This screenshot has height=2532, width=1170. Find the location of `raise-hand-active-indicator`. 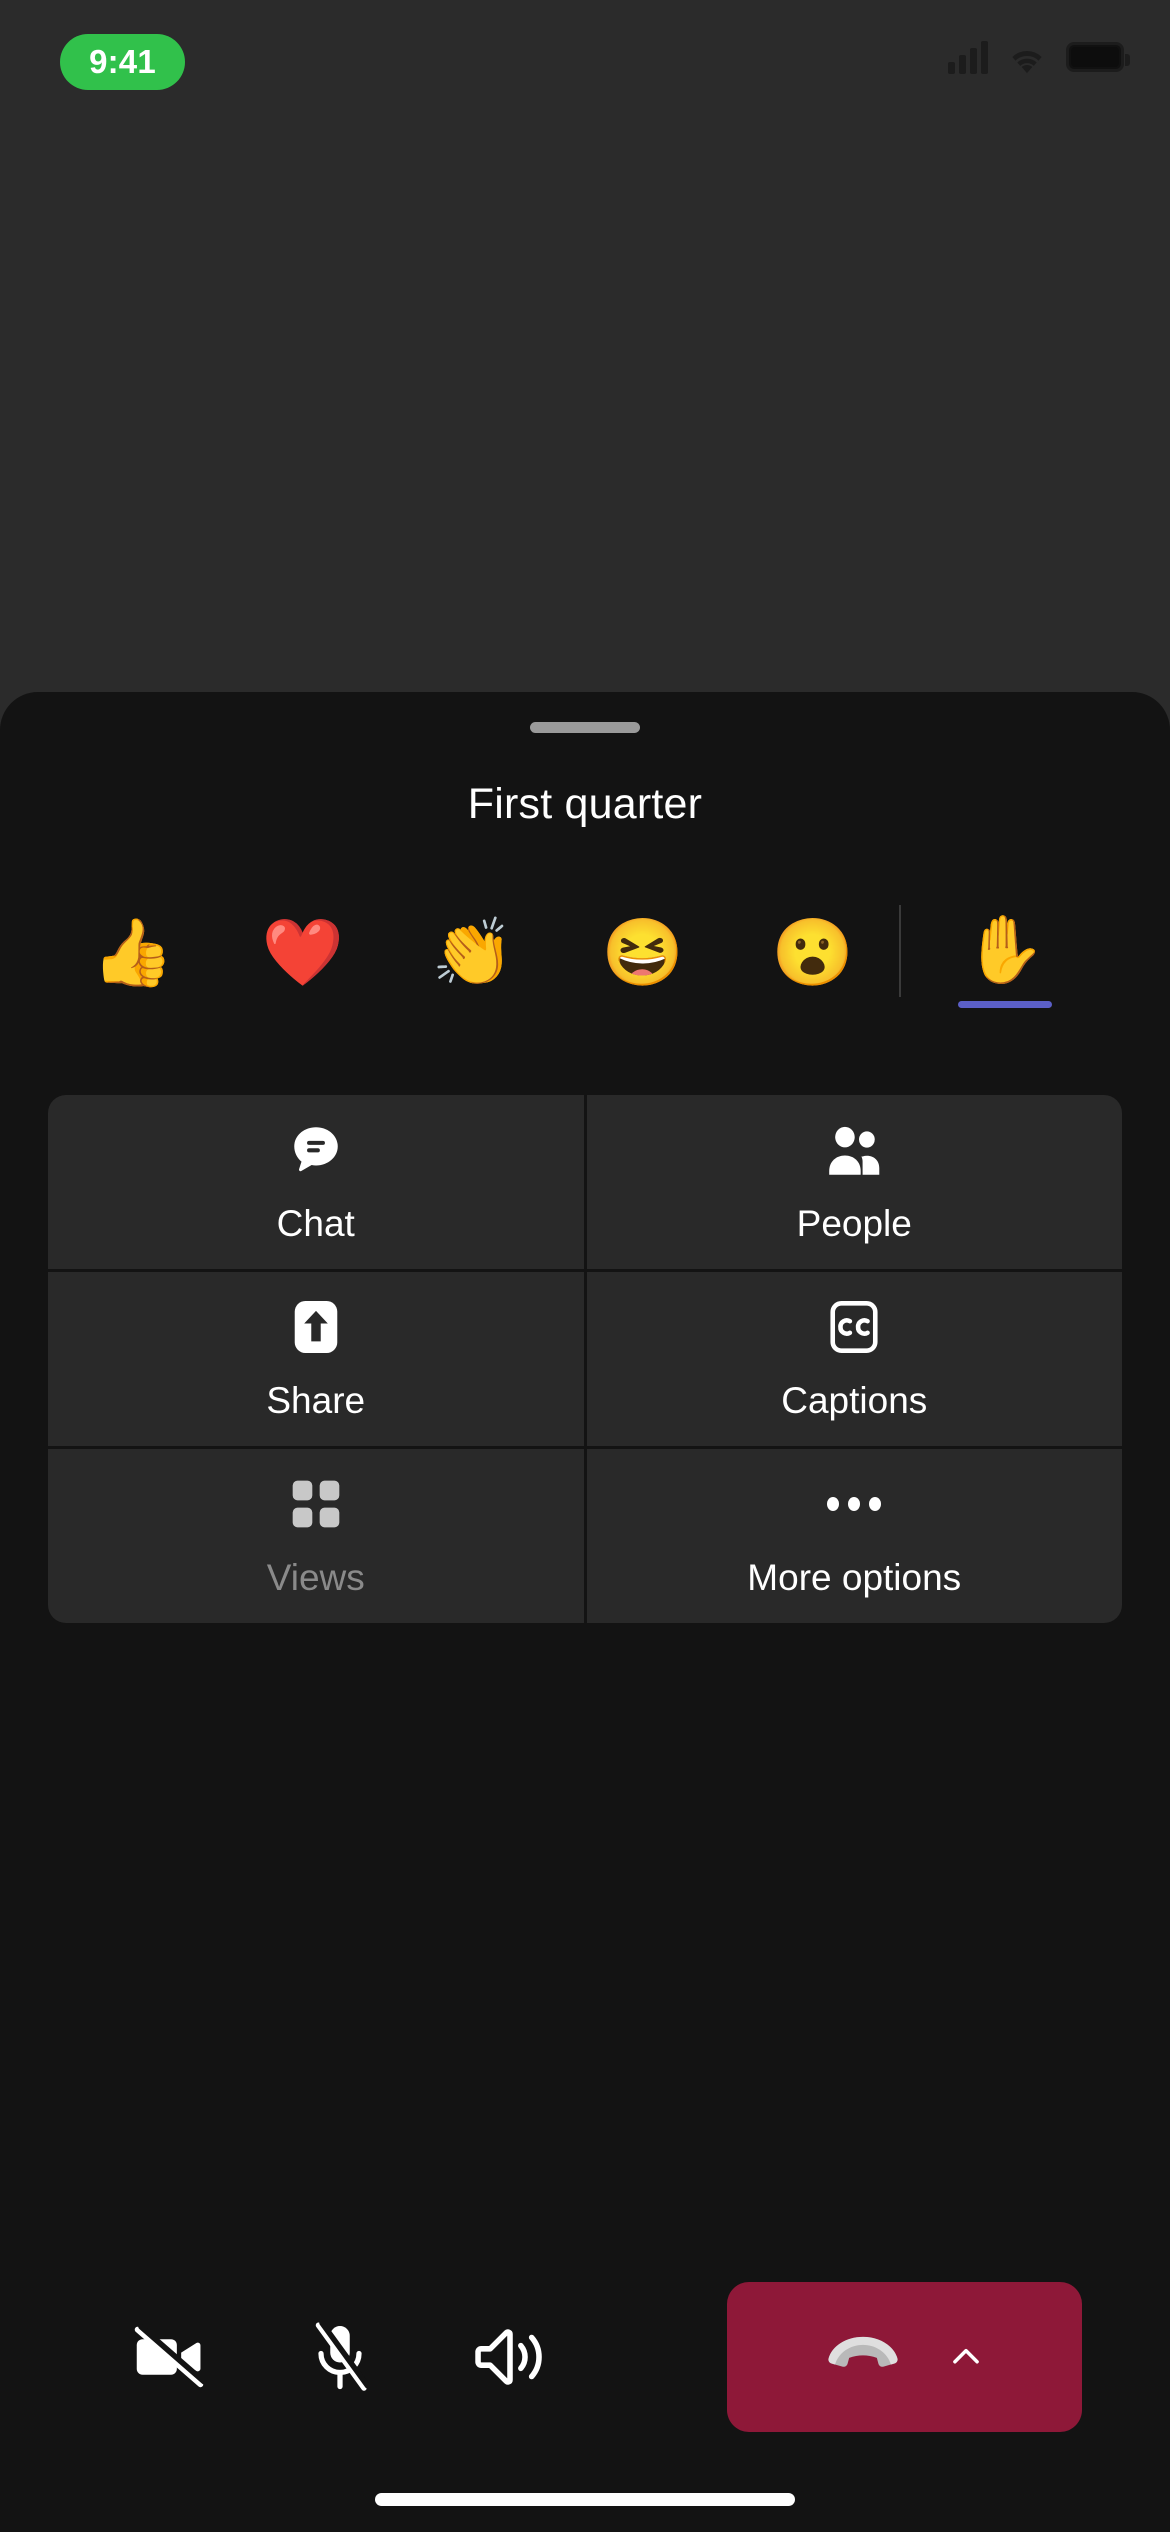

raise-hand-active-indicator is located at coordinates (1005, 1004).